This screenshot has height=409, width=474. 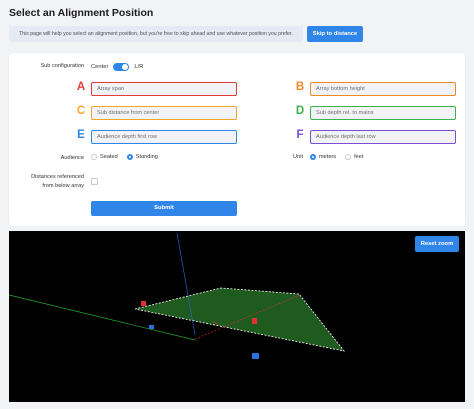 What do you see at coordinates (125, 67) in the screenshot?
I see `toggle-knob` at bounding box center [125, 67].